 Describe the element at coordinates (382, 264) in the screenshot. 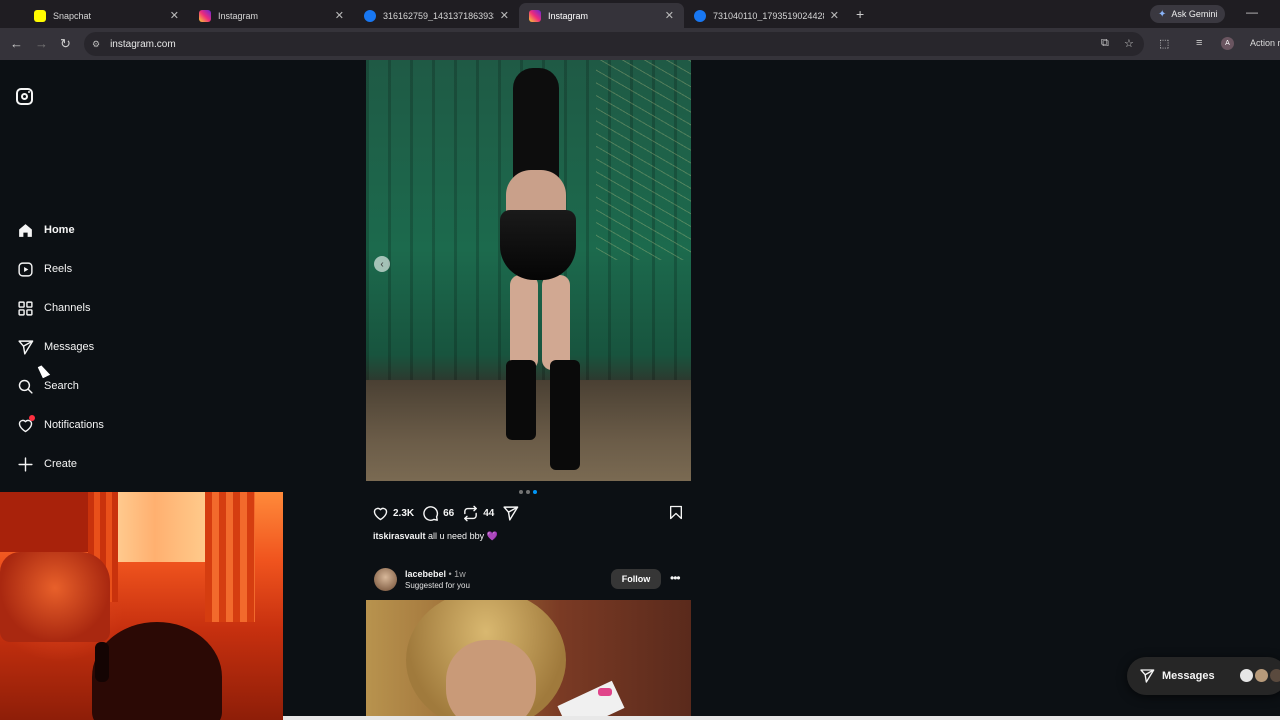

I see `carousel-prev-button: ‹` at that location.